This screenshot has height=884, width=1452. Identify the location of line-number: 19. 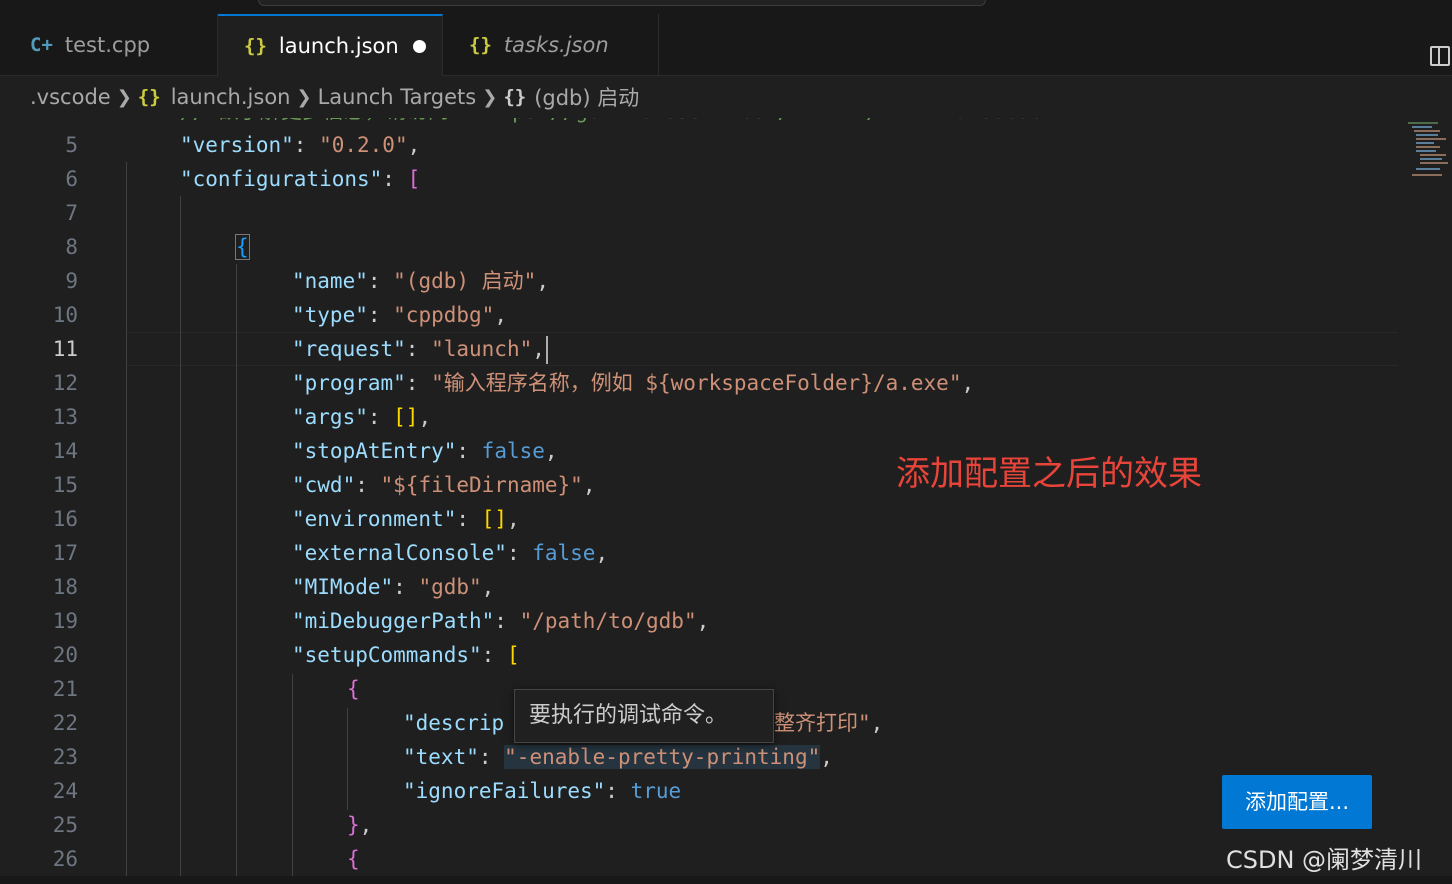
(65, 621).